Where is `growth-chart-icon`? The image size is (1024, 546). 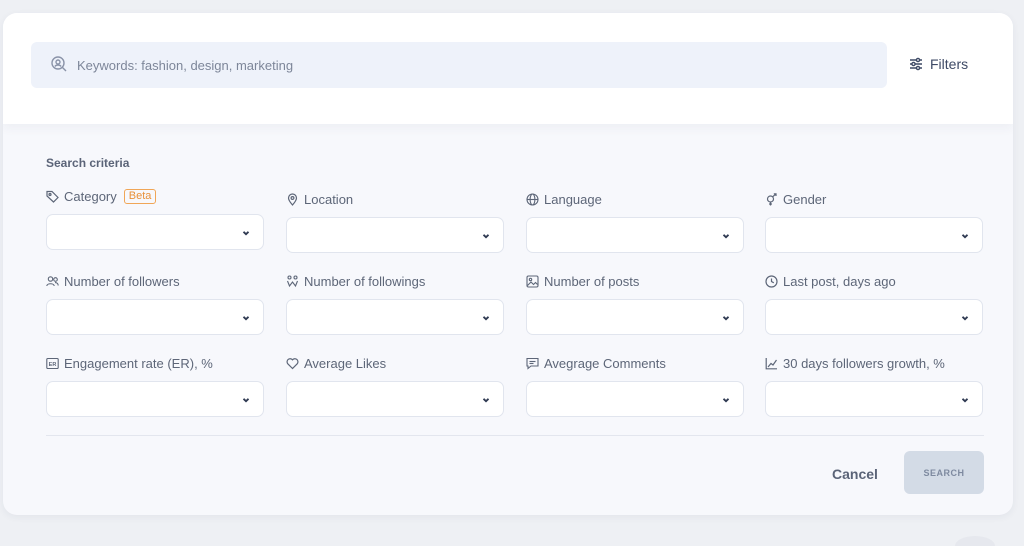 growth-chart-icon is located at coordinates (771, 363).